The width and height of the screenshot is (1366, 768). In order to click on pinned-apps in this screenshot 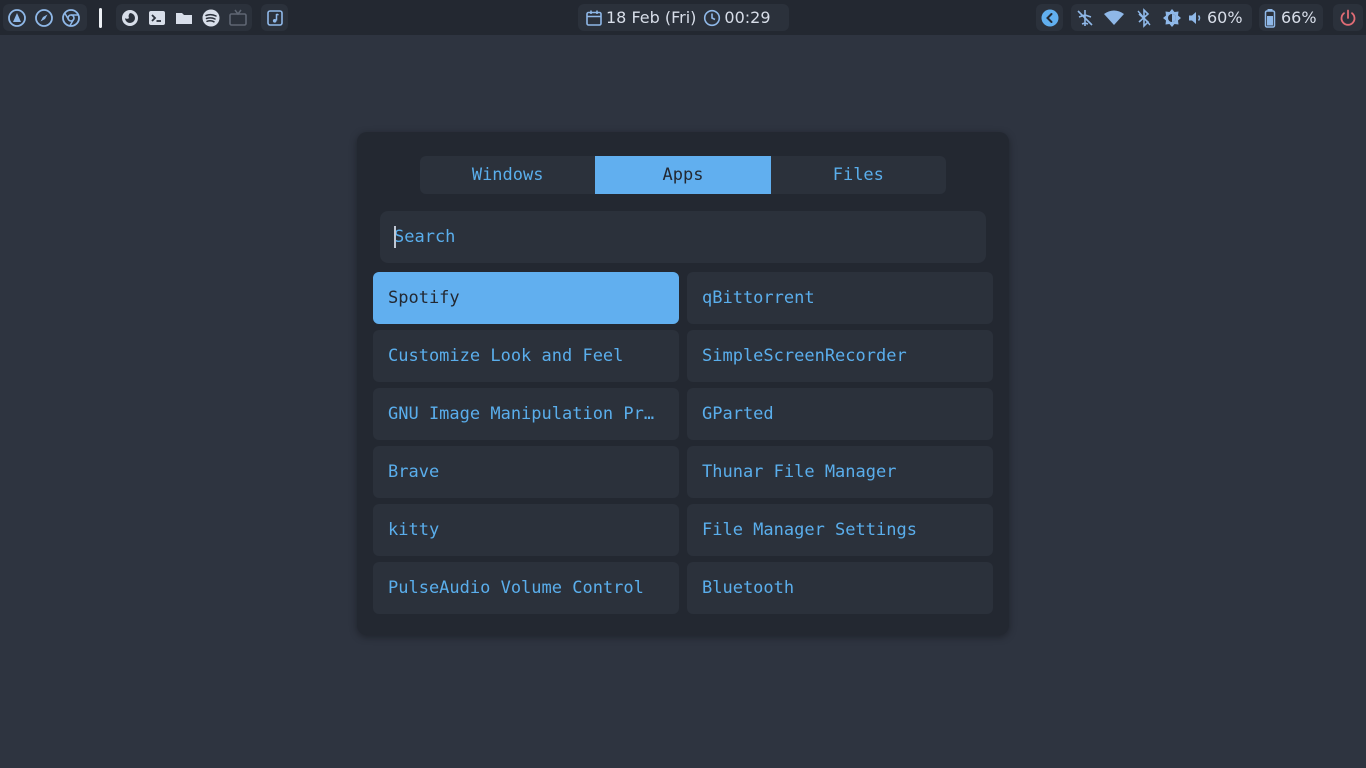, I will do `click(184, 17)`.